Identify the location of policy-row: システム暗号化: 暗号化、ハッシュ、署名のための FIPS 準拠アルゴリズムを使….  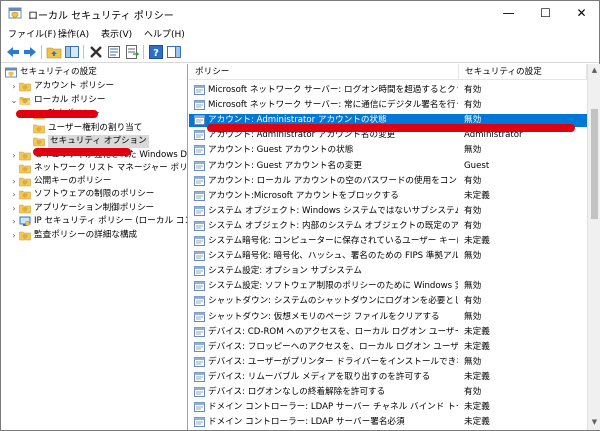
(388, 256).